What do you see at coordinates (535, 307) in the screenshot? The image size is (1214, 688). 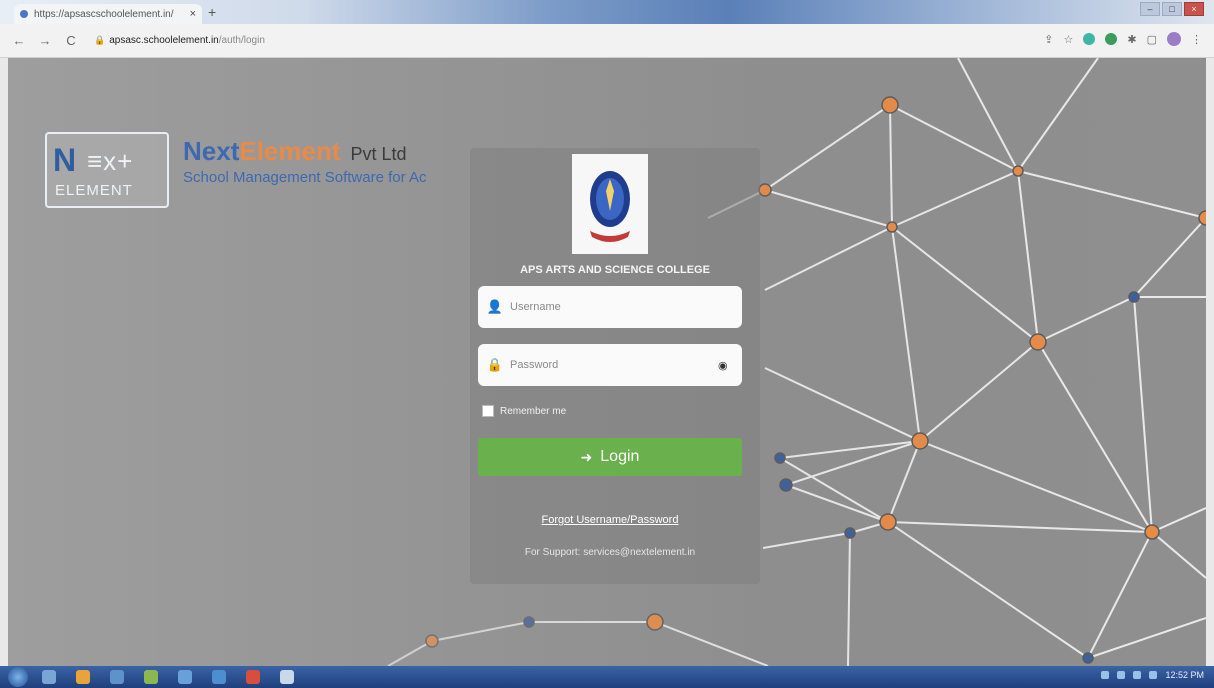 I see `username-placeholder: Username` at bounding box center [535, 307].